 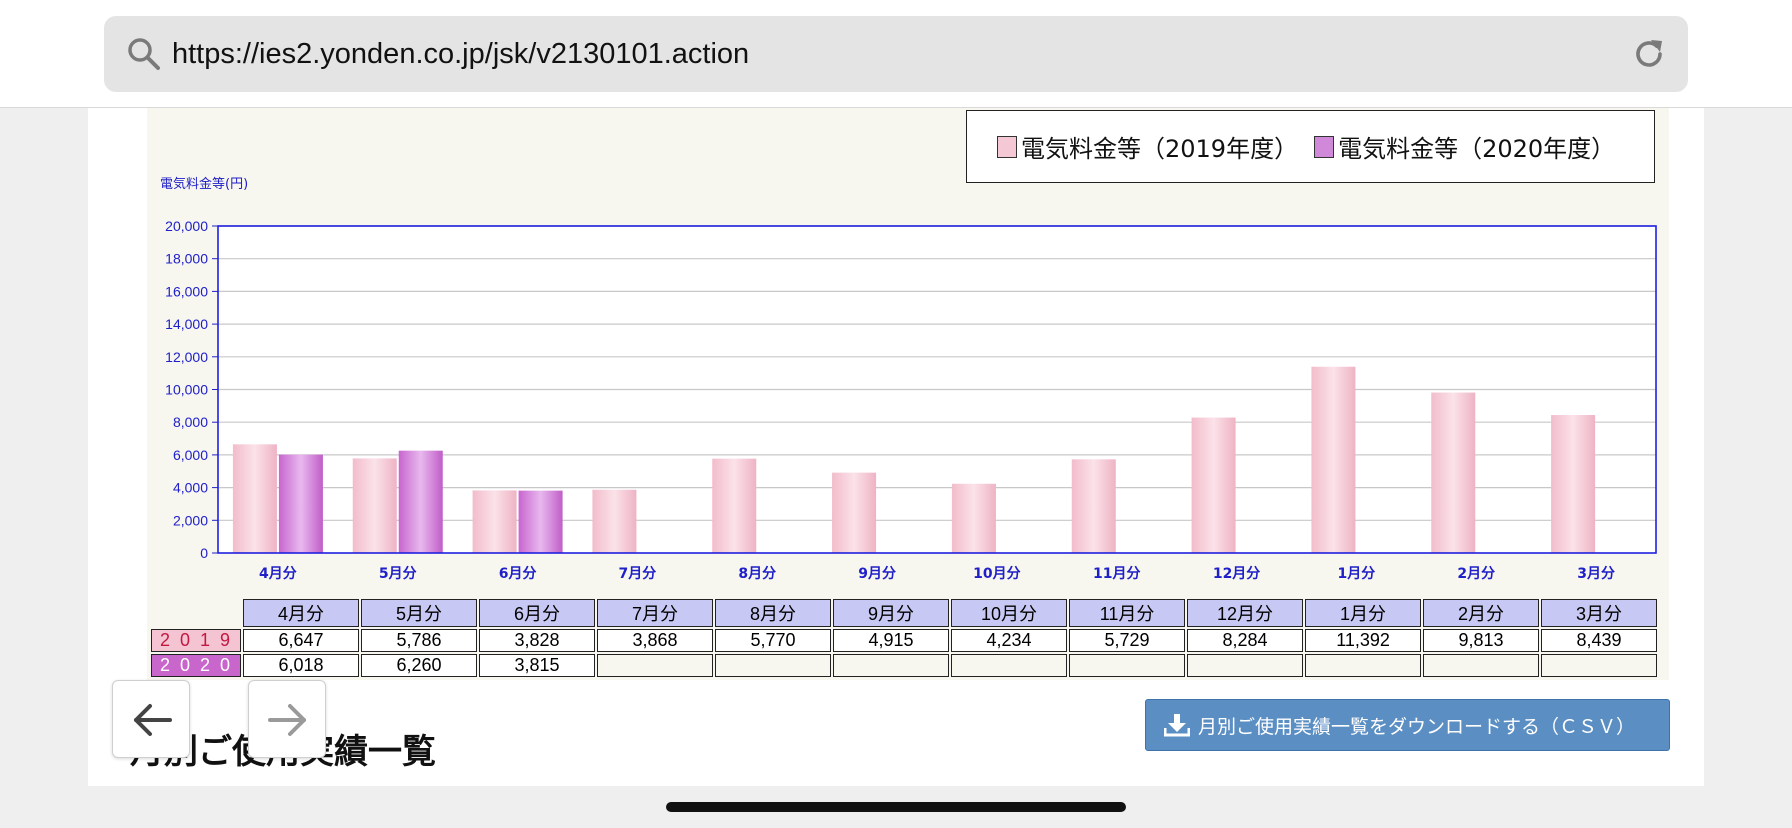 I want to click on table-header-cell: 11月分, so click(x=1127, y=613).